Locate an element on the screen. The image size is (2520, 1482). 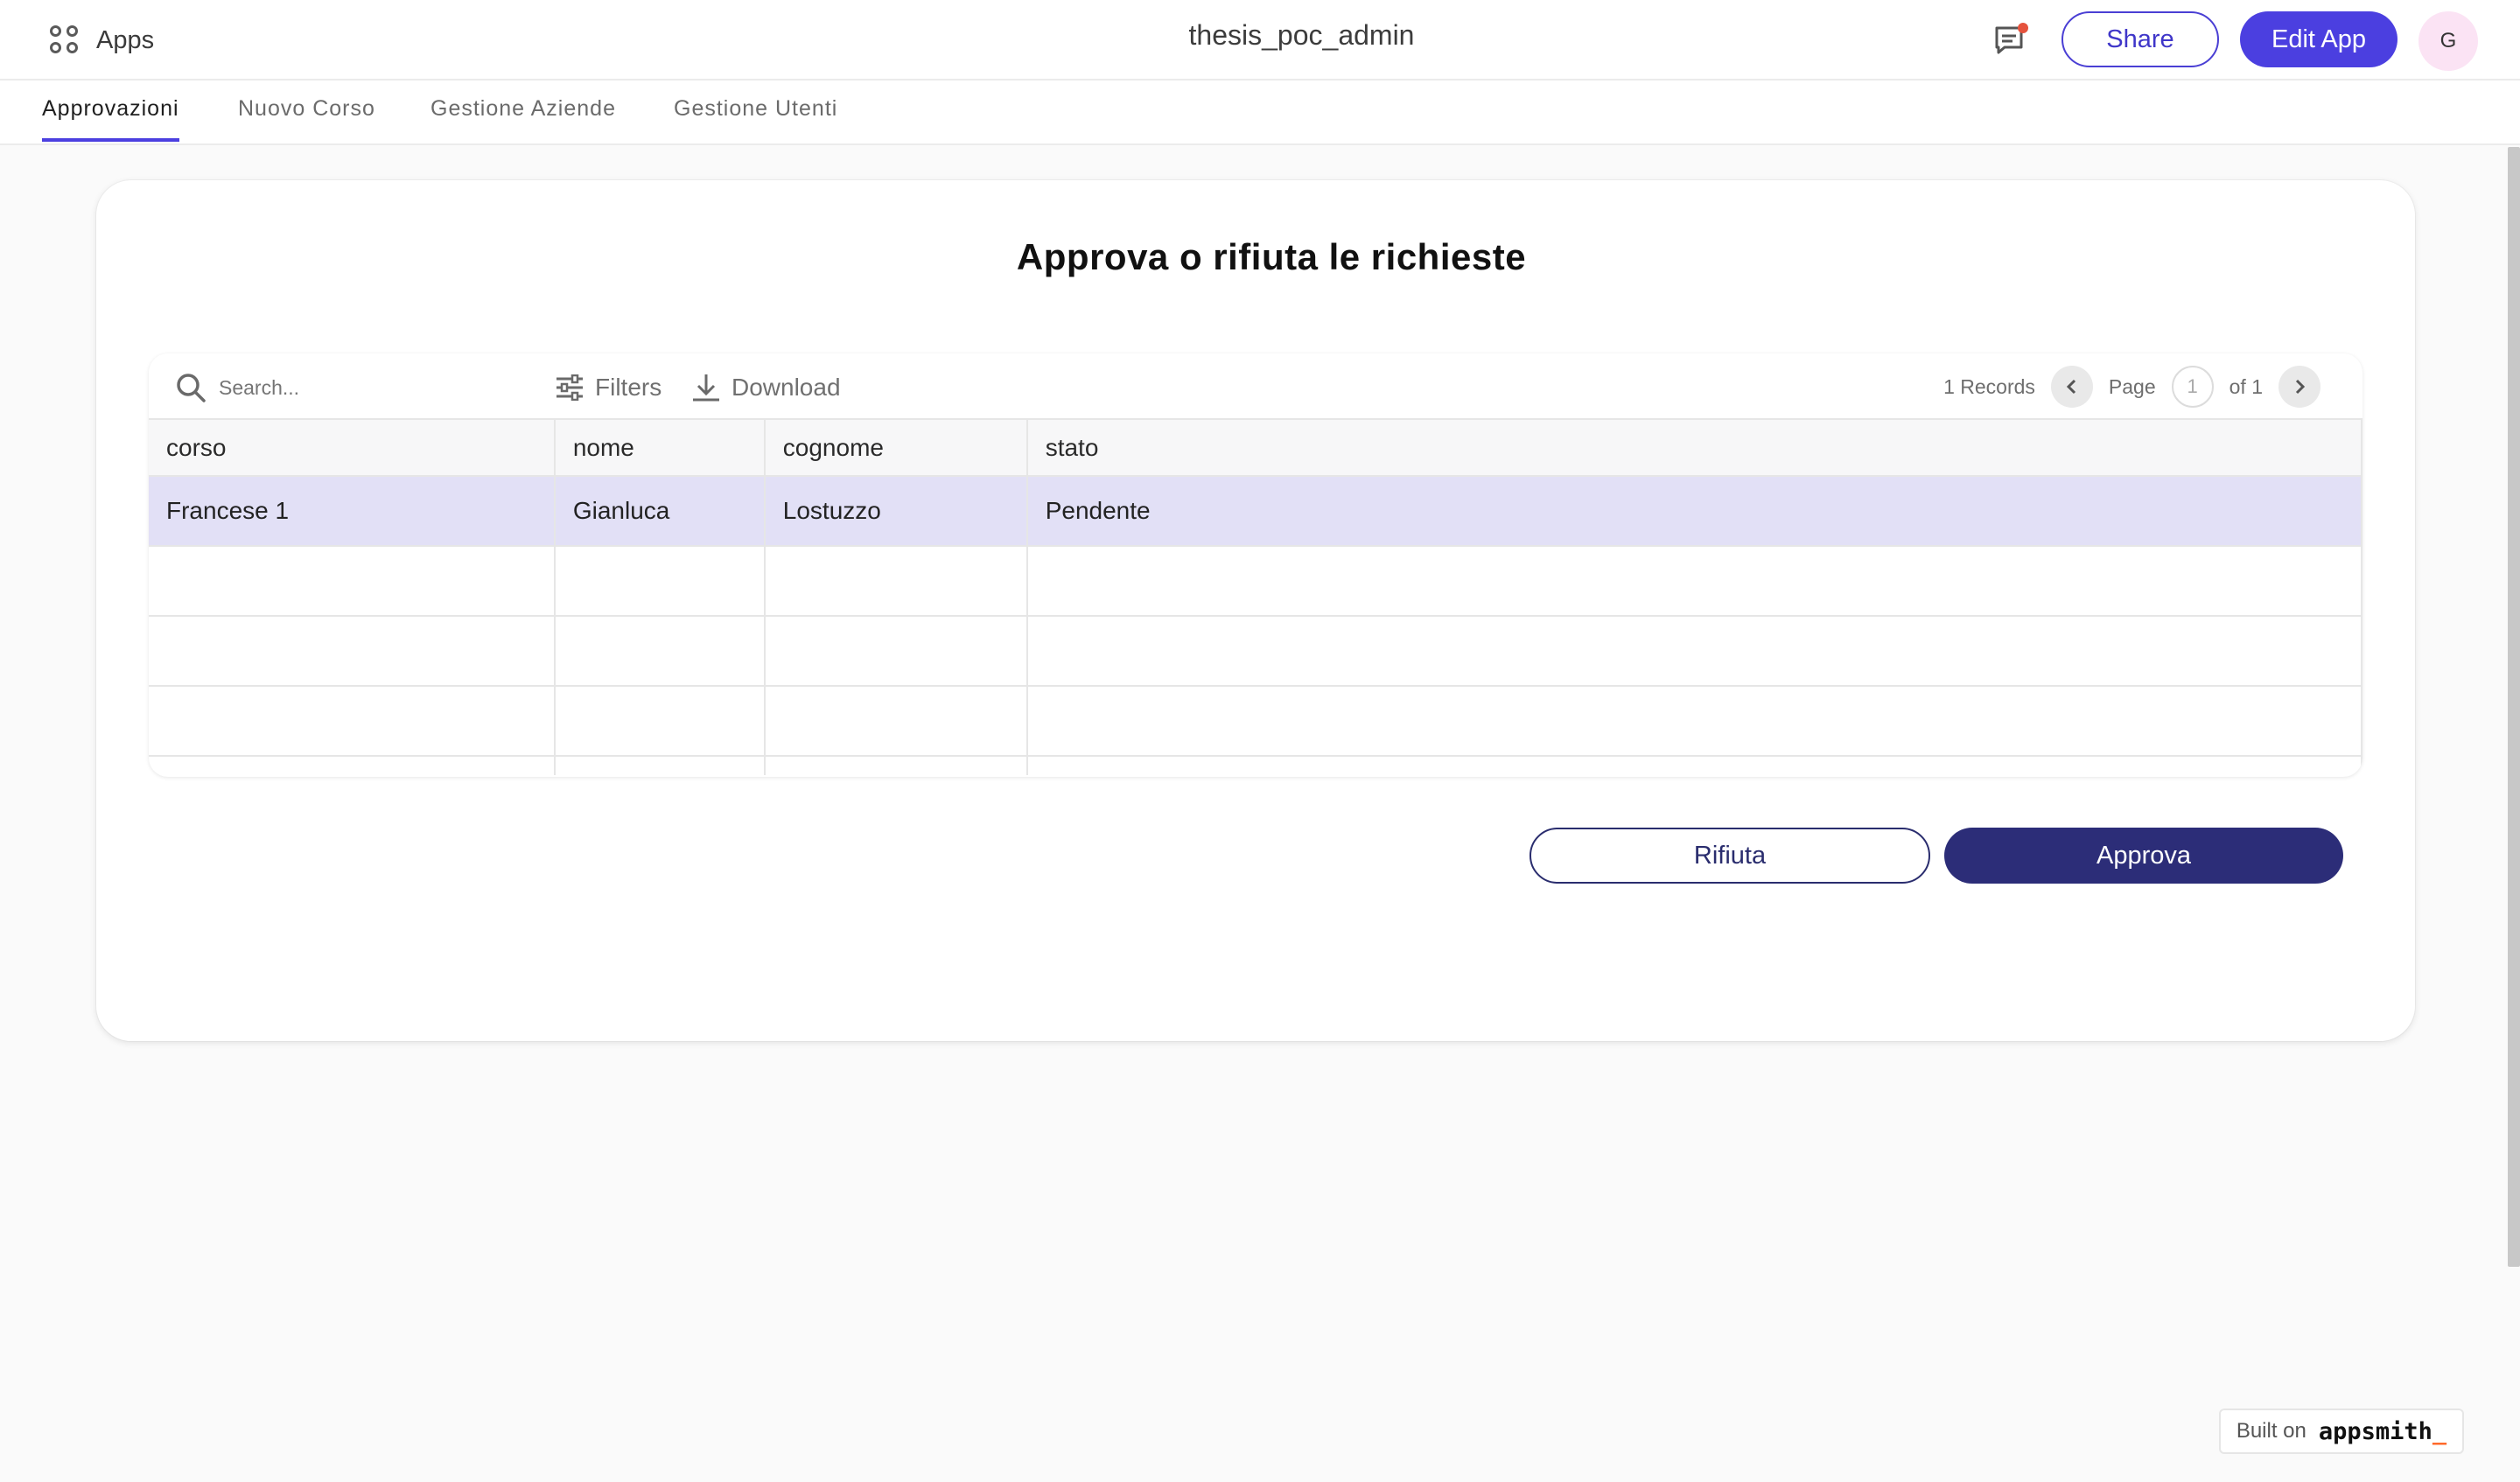
reject-button: Rifiuta is located at coordinates (1730, 856).